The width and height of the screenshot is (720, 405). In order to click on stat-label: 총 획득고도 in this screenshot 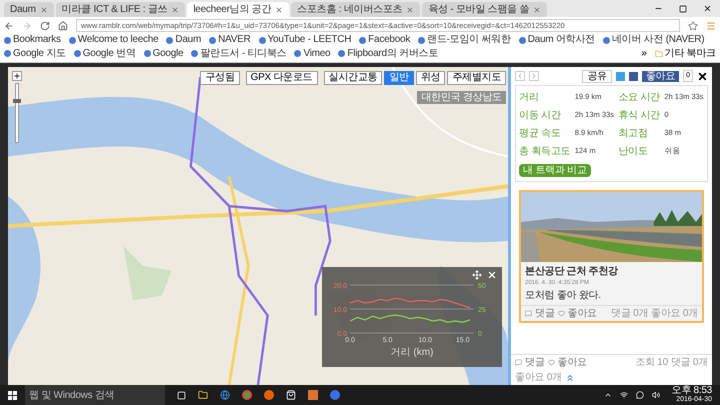, I will do `click(545, 152)`.